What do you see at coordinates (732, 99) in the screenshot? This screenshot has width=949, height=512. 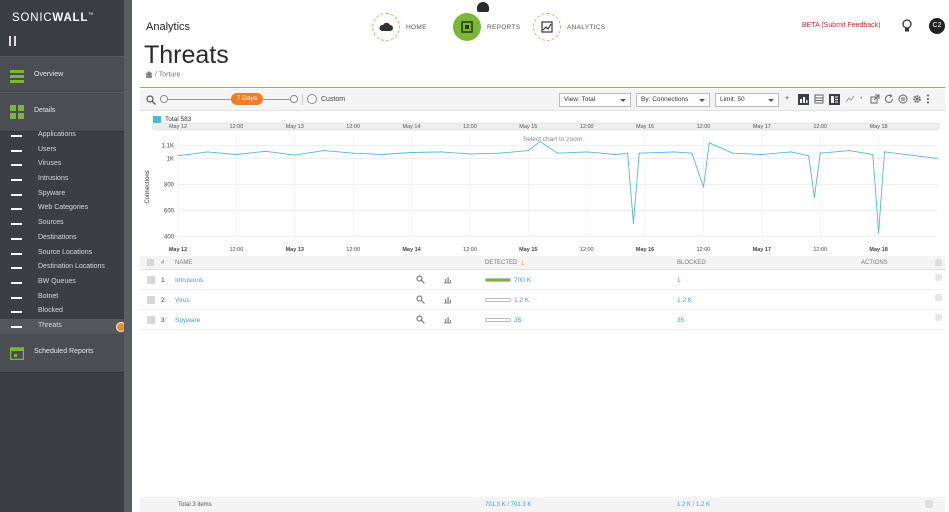 I see `limit-select-value: Limit: 50` at bounding box center [732, 99].